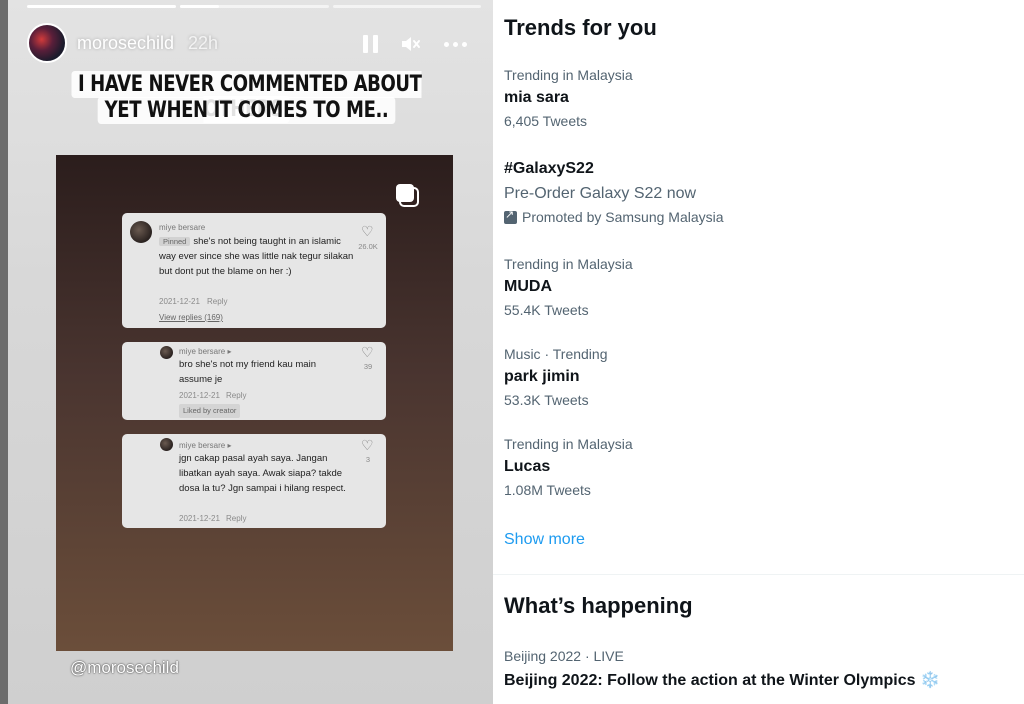 This screenshot has width=1024, height=704. What do you see at coordinates (544, 540) in the screenshot?
I see `show-more-link: Show more` at bounding box center [544, 540].